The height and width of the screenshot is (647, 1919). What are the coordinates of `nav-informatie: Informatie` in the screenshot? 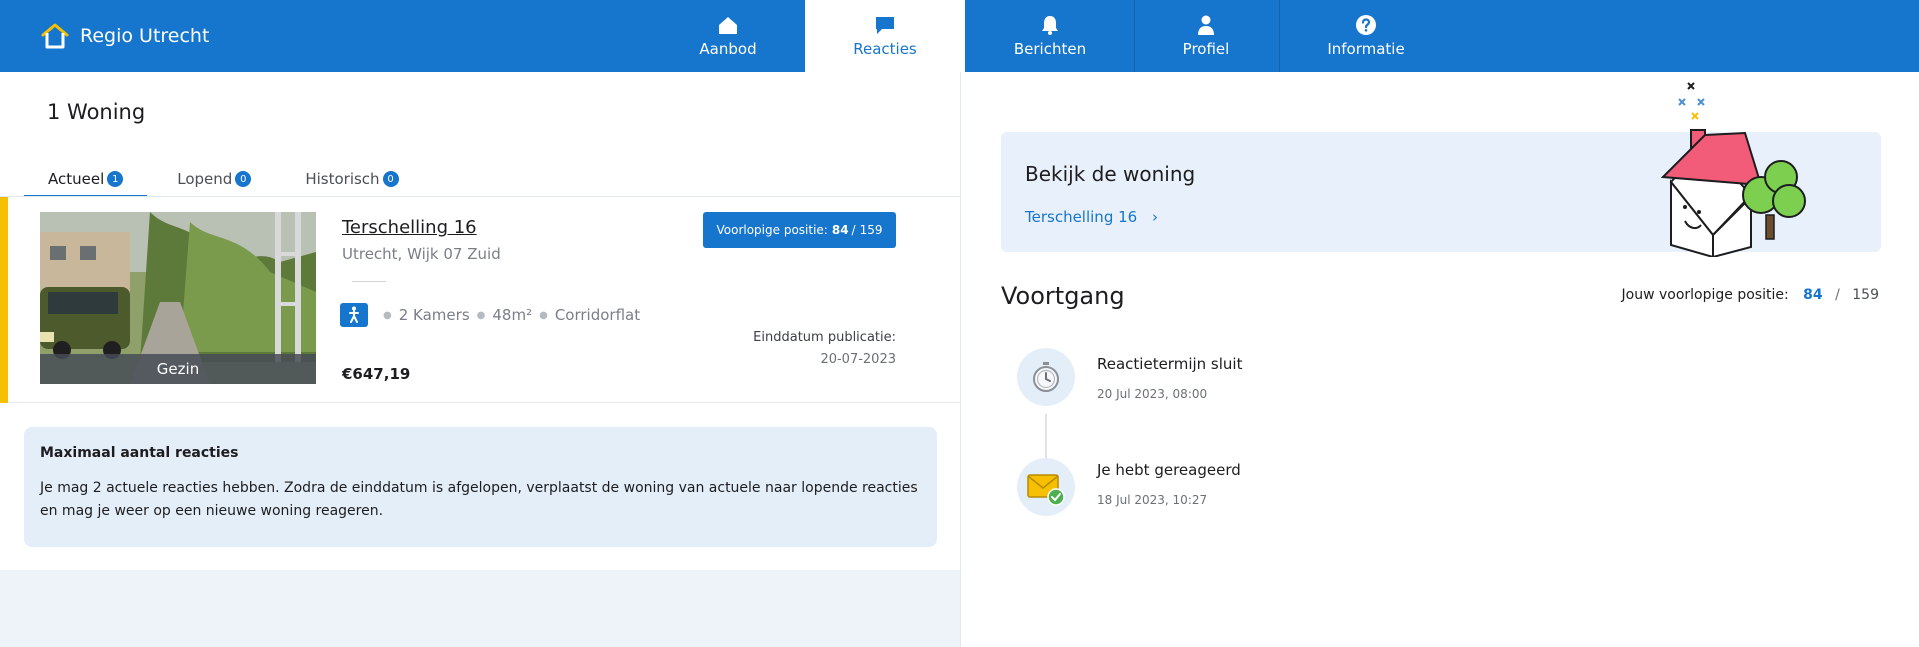 It's located at (1366, 36).